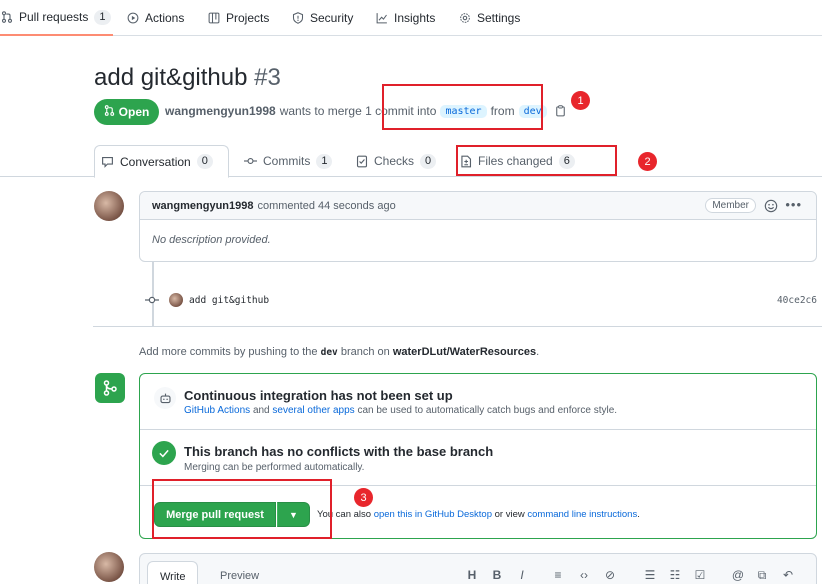  Describe the element at coordinates (560, 111) in the screenshot. I see `copy-icon` at that location.